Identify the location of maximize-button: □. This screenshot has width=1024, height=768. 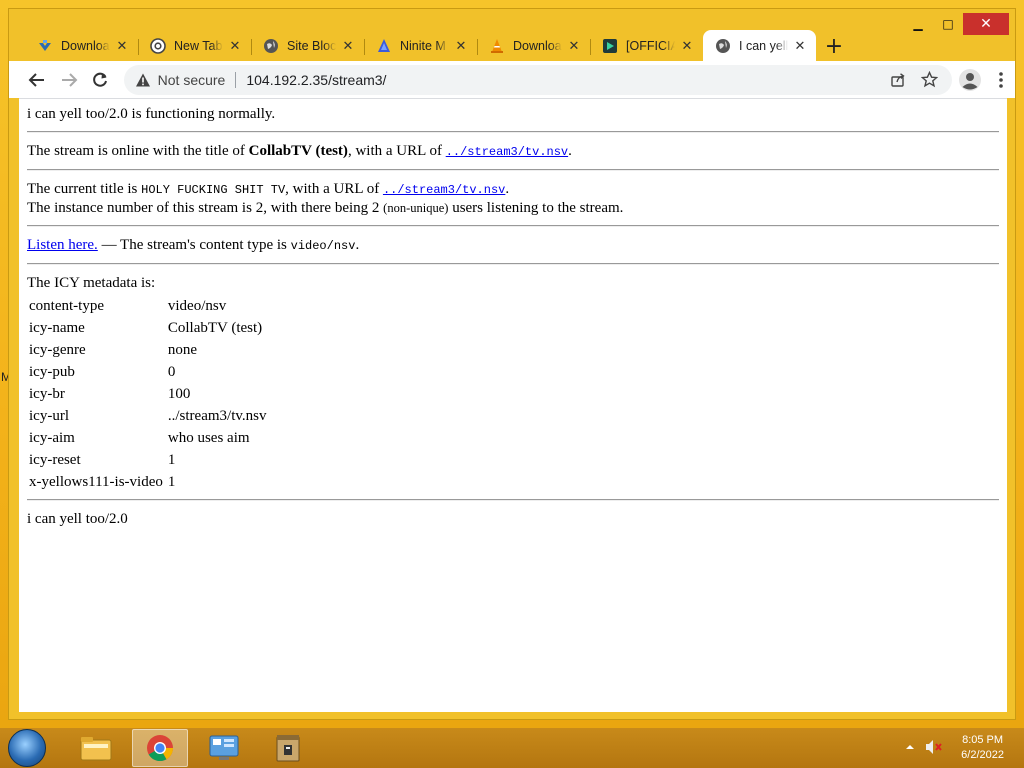
(948, 24).